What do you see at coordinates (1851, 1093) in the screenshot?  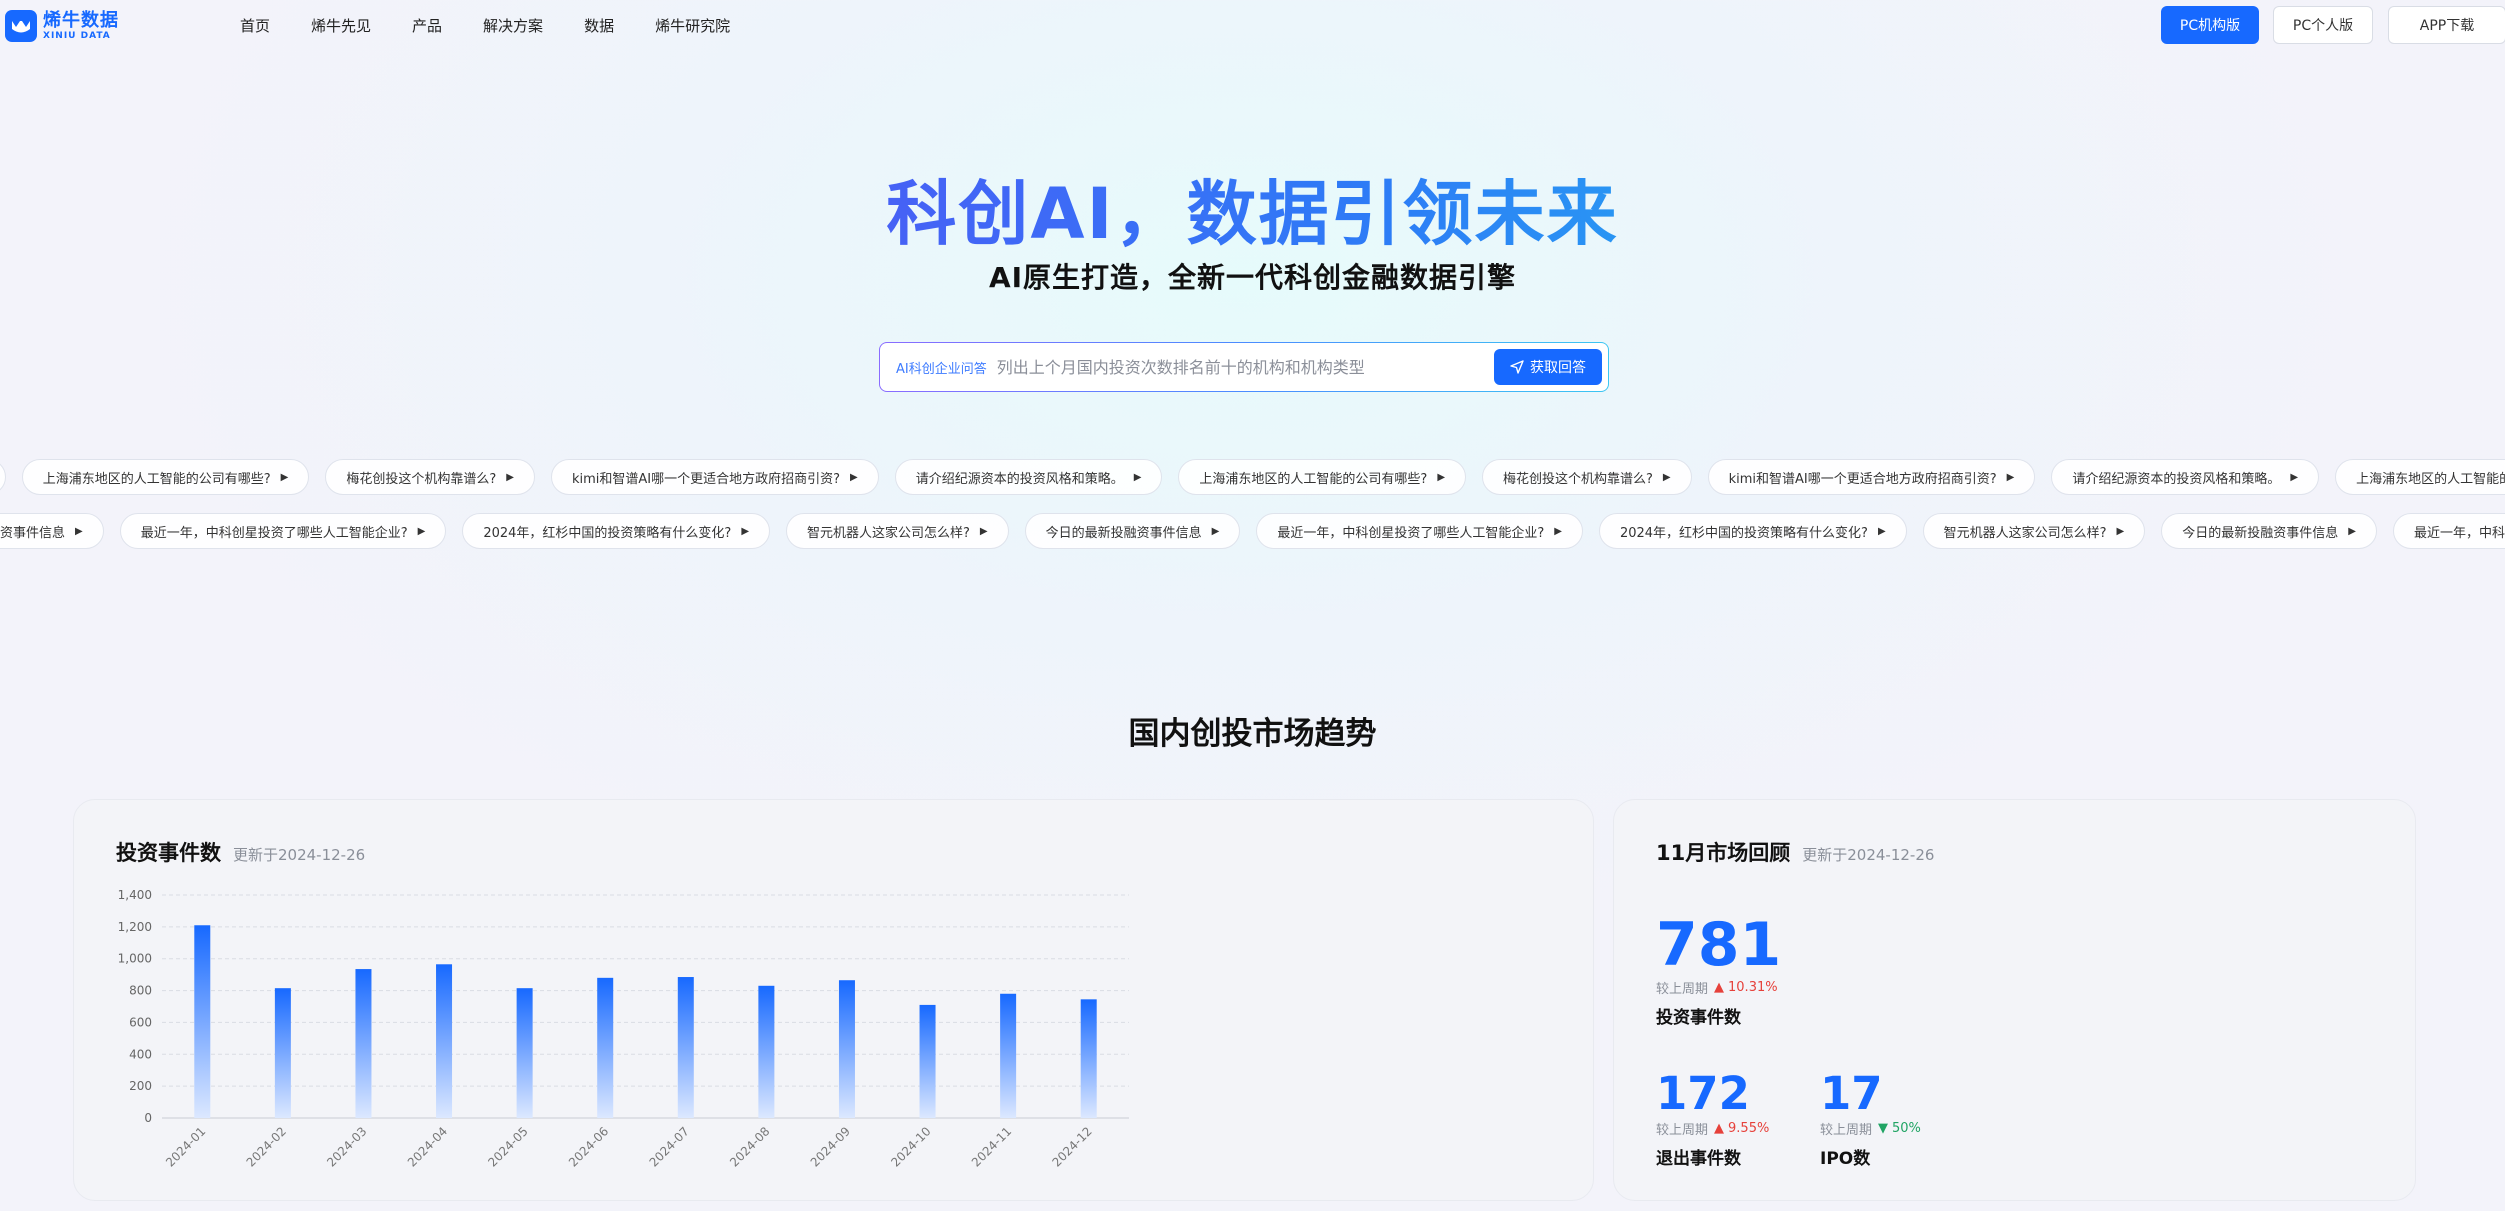 I see `ipo-count-value: 17` at bounding box center [1851, 1093].